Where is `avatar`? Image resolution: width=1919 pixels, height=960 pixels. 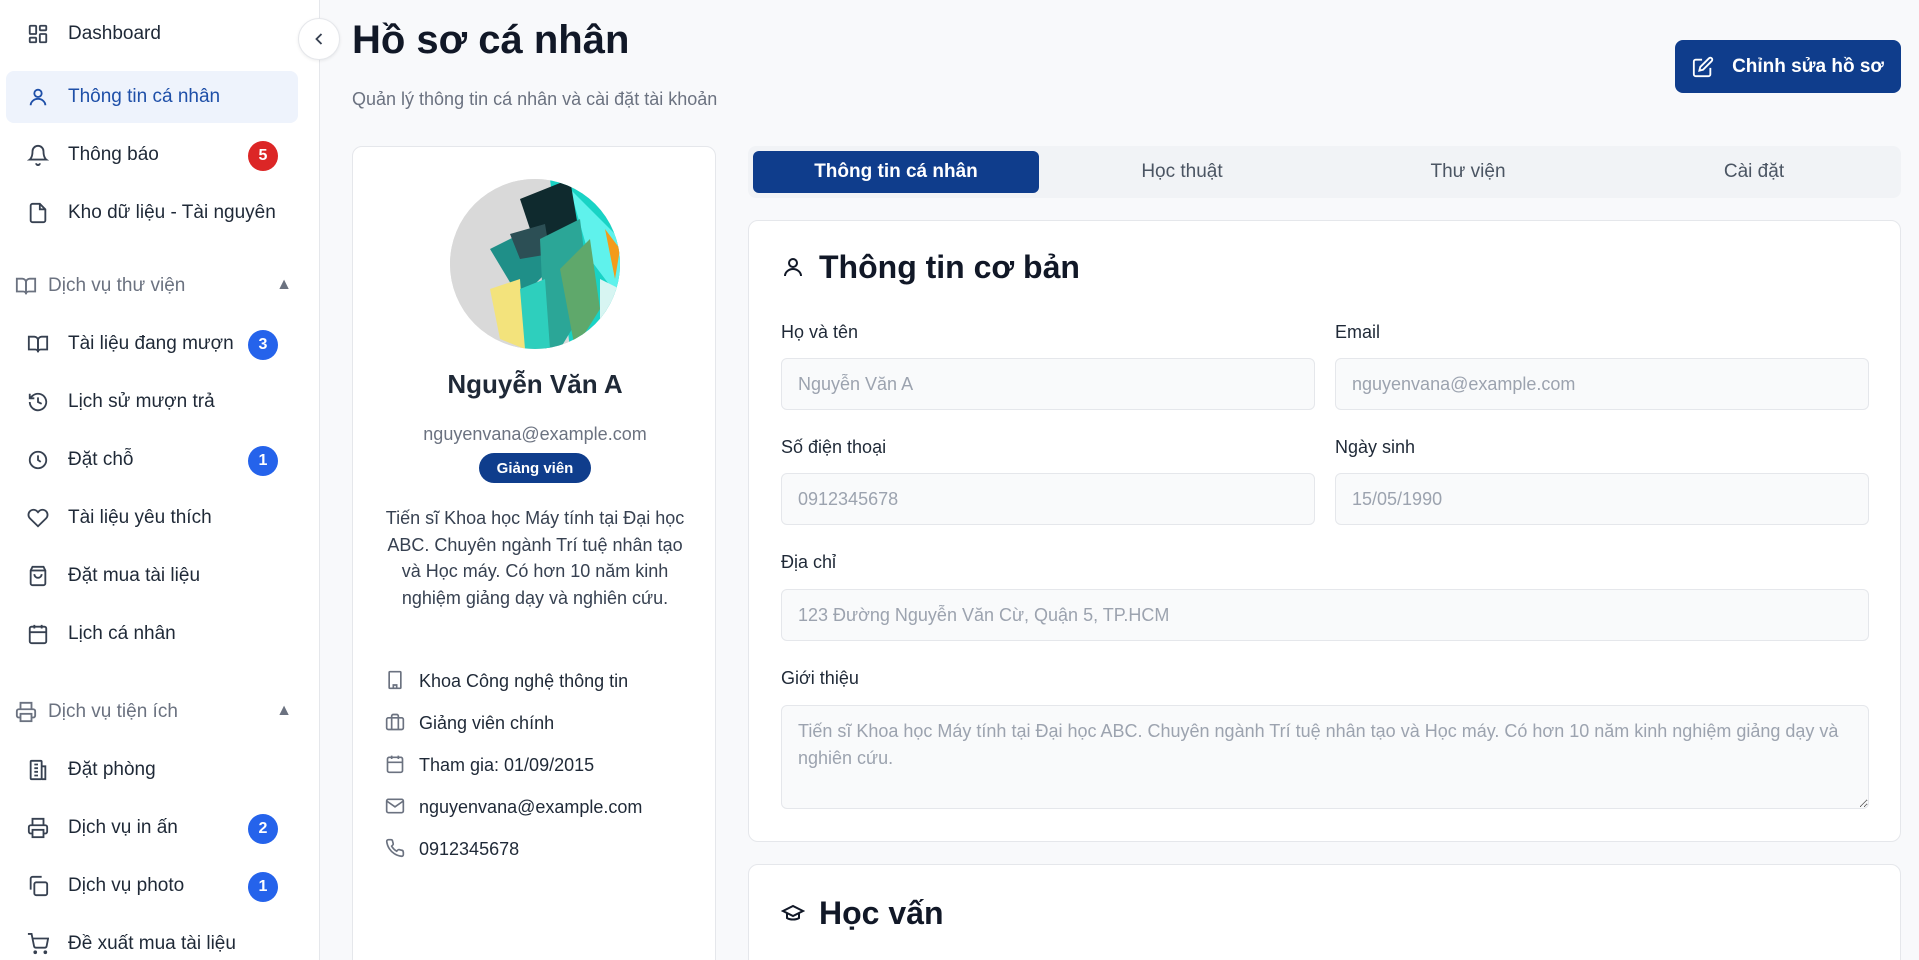
avatar is located at coordinates (535, 264).